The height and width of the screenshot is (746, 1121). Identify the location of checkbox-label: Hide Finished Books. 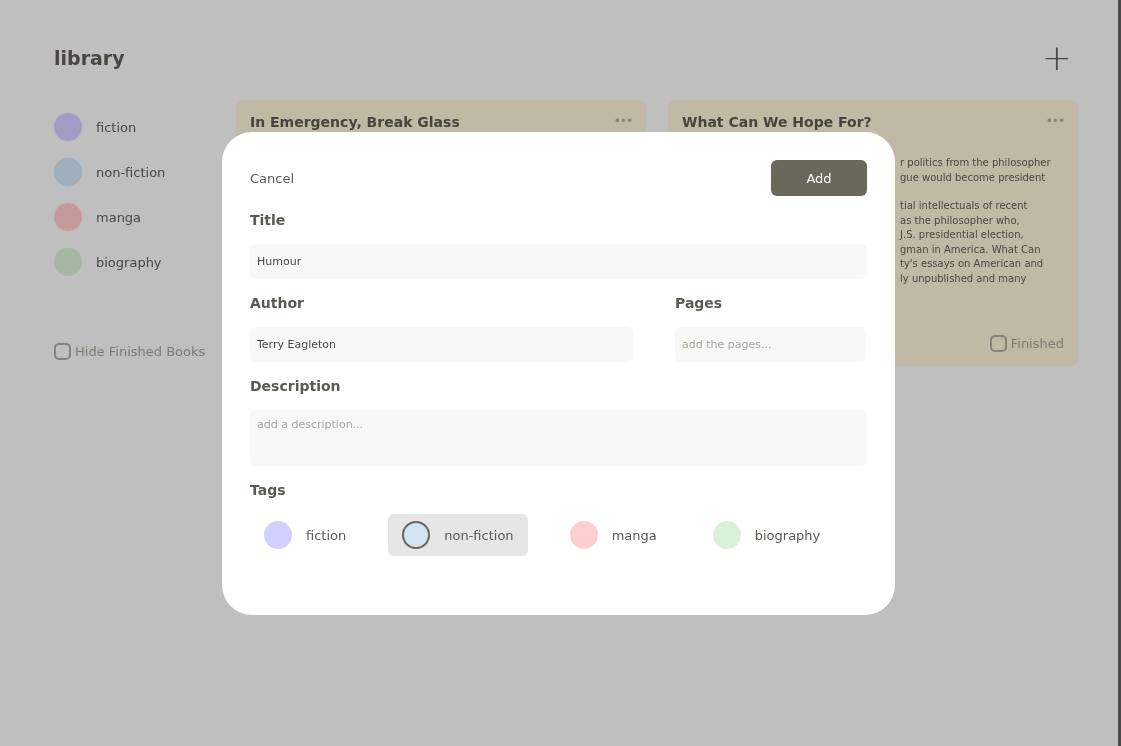
(140, 351).